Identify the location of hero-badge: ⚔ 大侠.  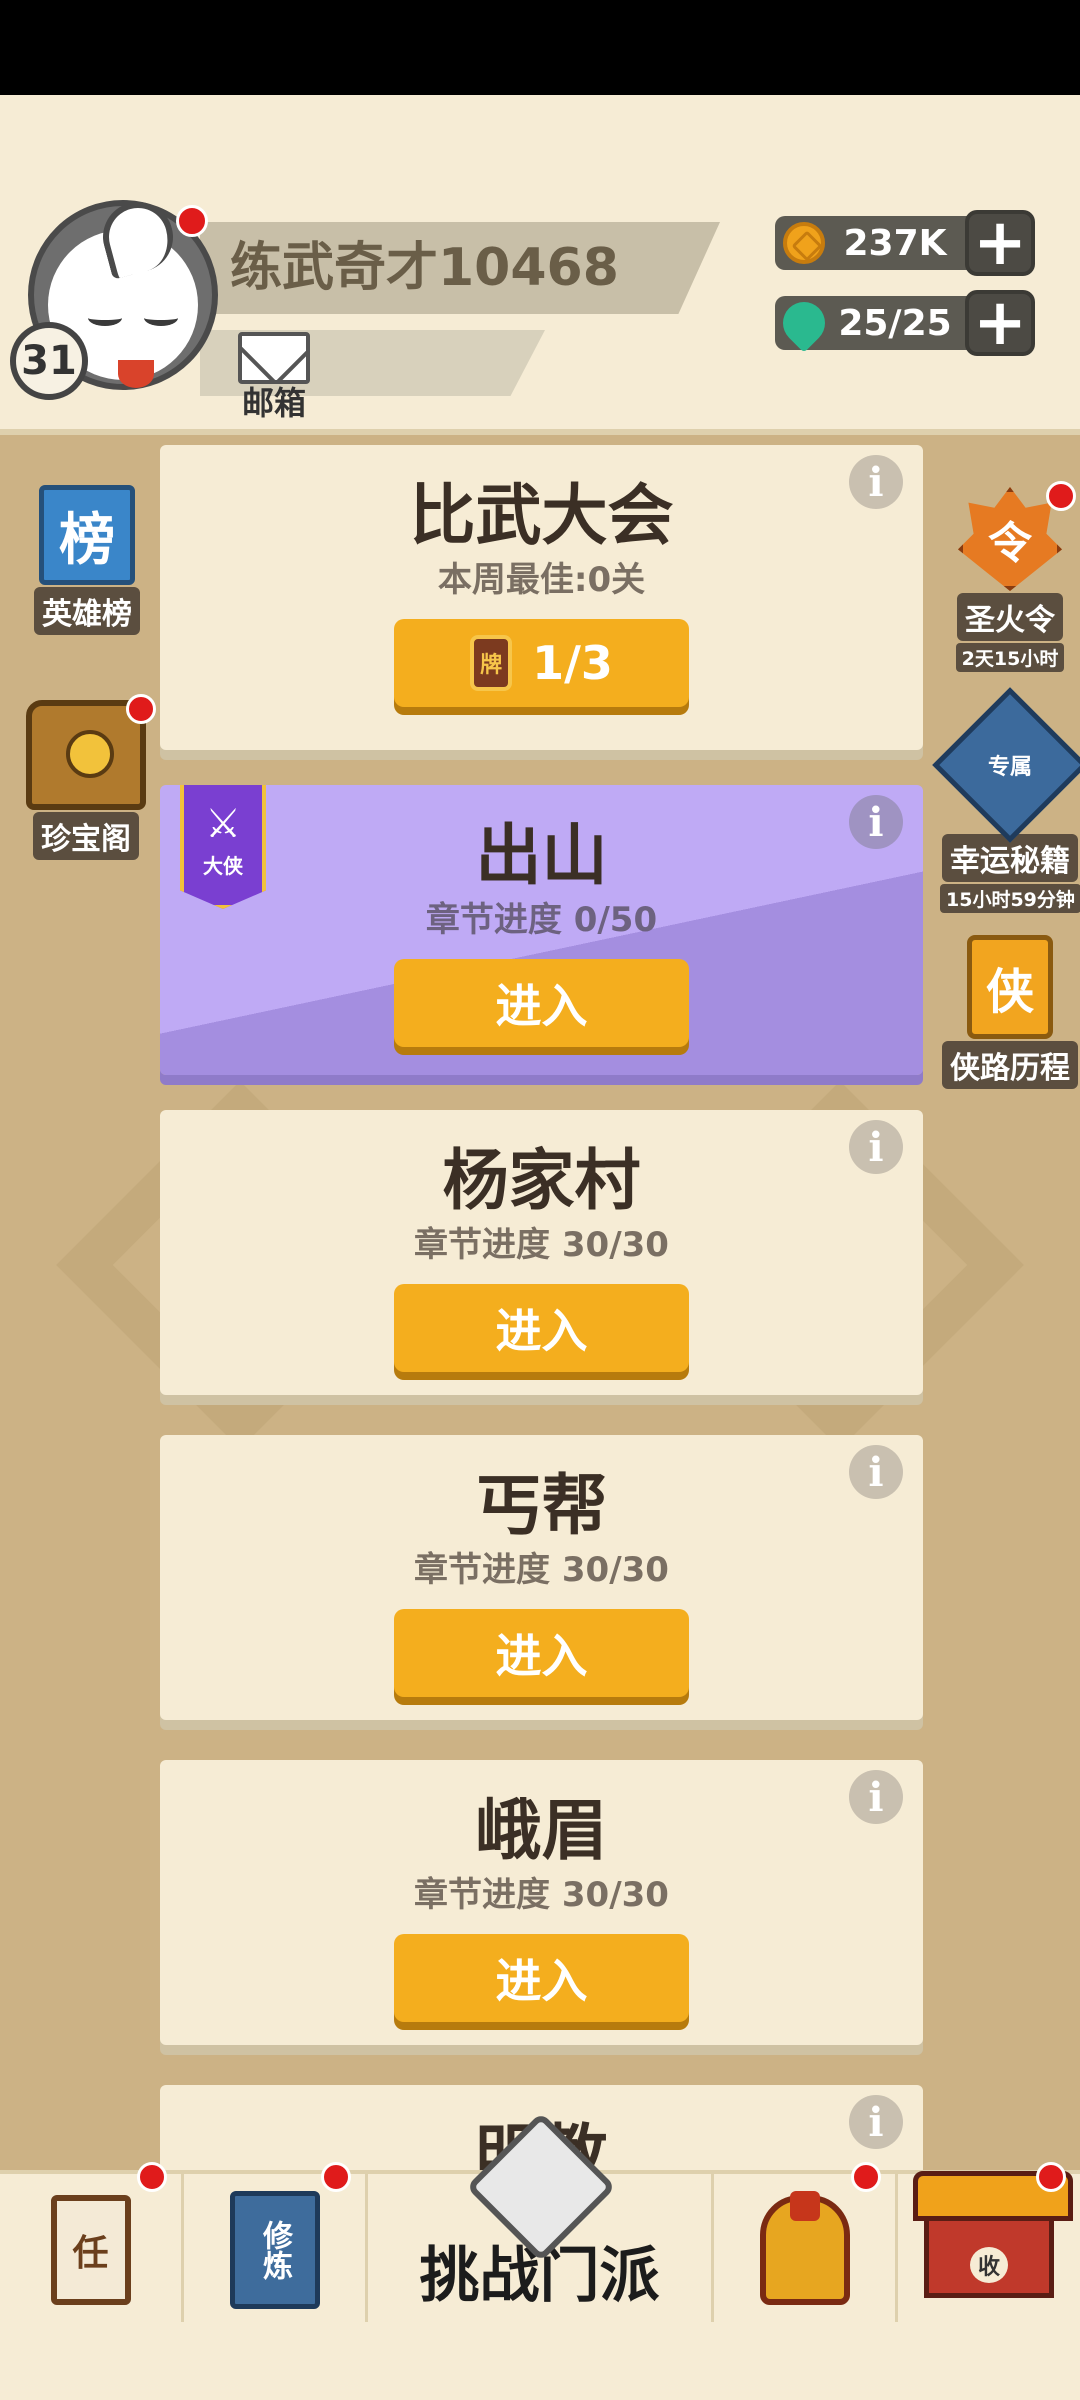
(223, 847).